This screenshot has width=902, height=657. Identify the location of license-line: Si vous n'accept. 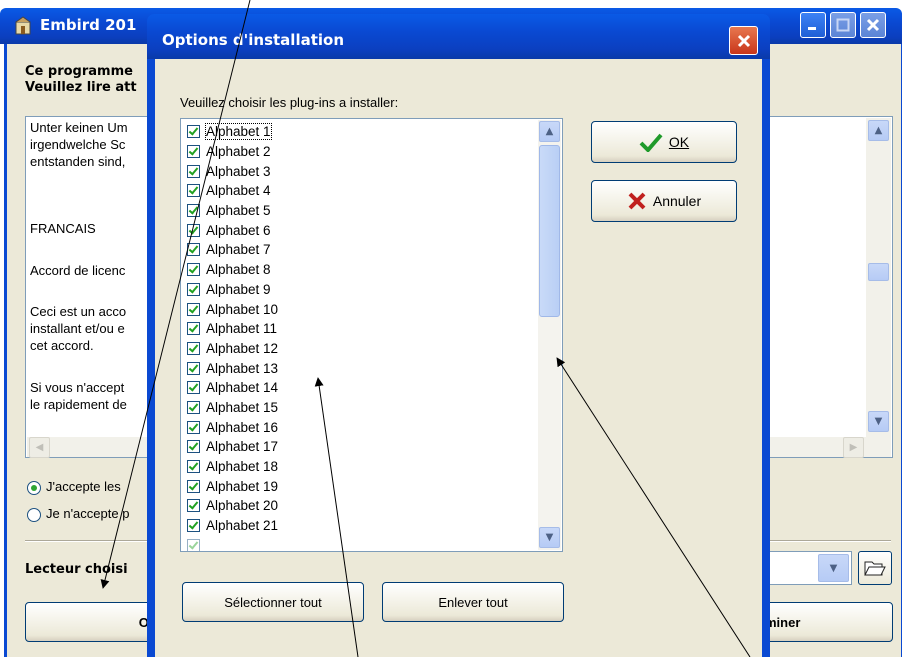
(77, 387).